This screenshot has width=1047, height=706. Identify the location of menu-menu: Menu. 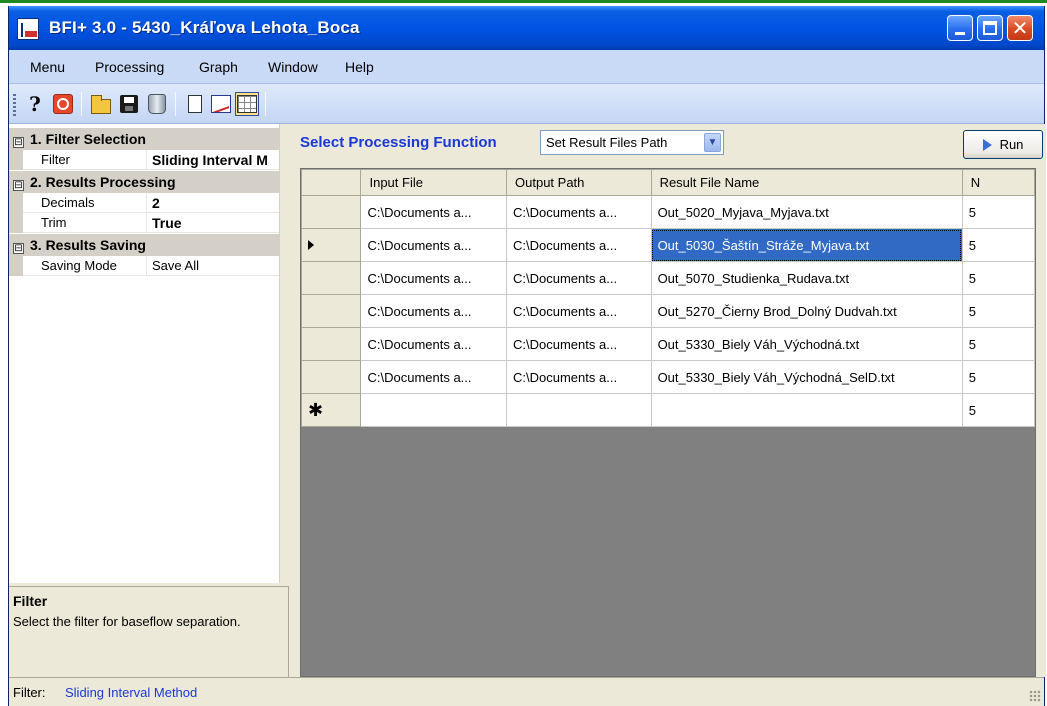
(47, 67).